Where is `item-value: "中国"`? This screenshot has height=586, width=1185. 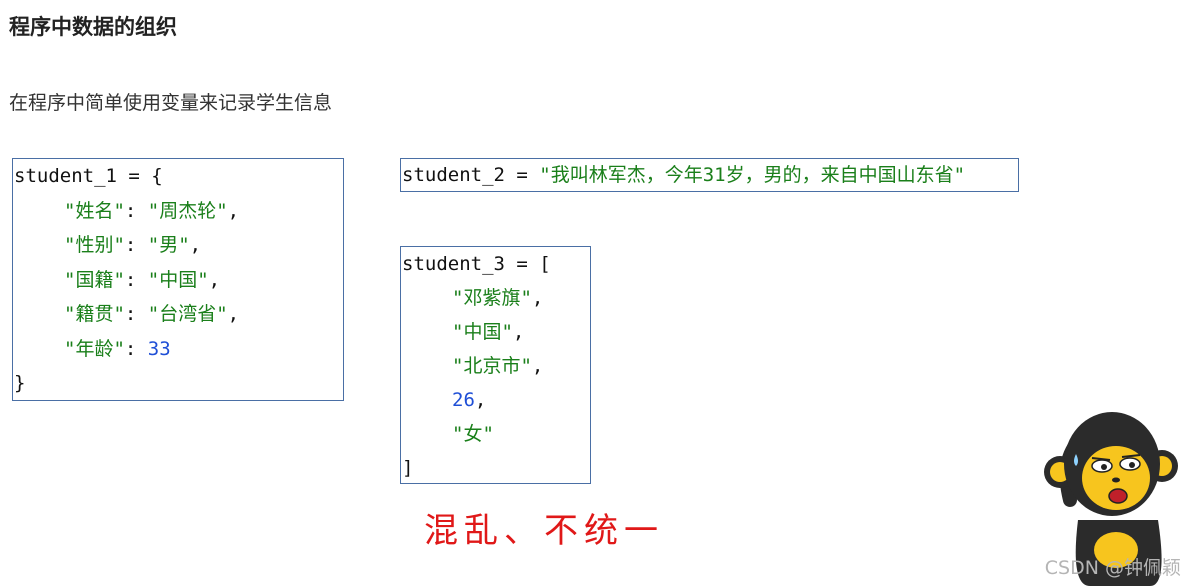 item-value: "中国" is located at coordinates (482, 332).